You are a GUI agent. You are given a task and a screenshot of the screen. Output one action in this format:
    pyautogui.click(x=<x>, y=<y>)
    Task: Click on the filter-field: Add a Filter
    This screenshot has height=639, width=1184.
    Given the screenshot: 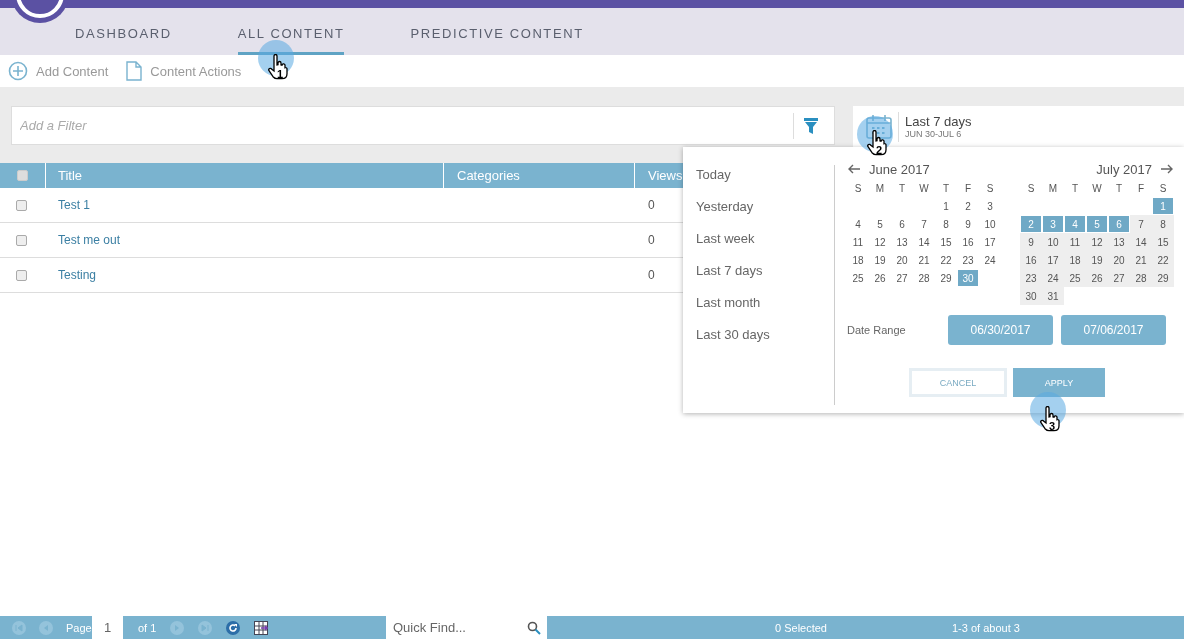 What is the action you would take?
    pyautogui.click(x=402, y=125)
    